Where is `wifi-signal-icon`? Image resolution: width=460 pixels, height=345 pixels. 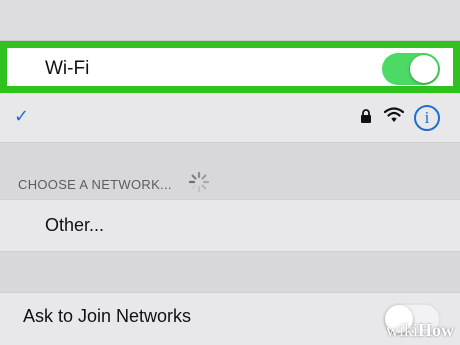 wifi-signal-icon is located at coordinates (394, 117).